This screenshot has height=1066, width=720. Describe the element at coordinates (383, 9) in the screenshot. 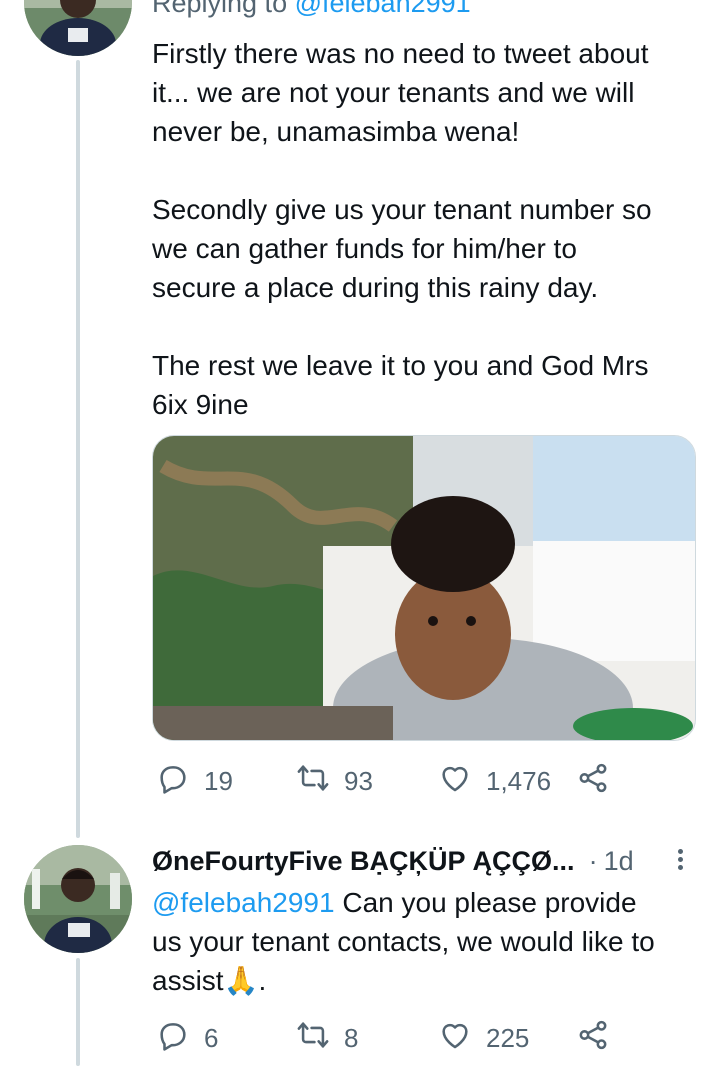

I see `replying-handle-link: @felebah2991` at that location.